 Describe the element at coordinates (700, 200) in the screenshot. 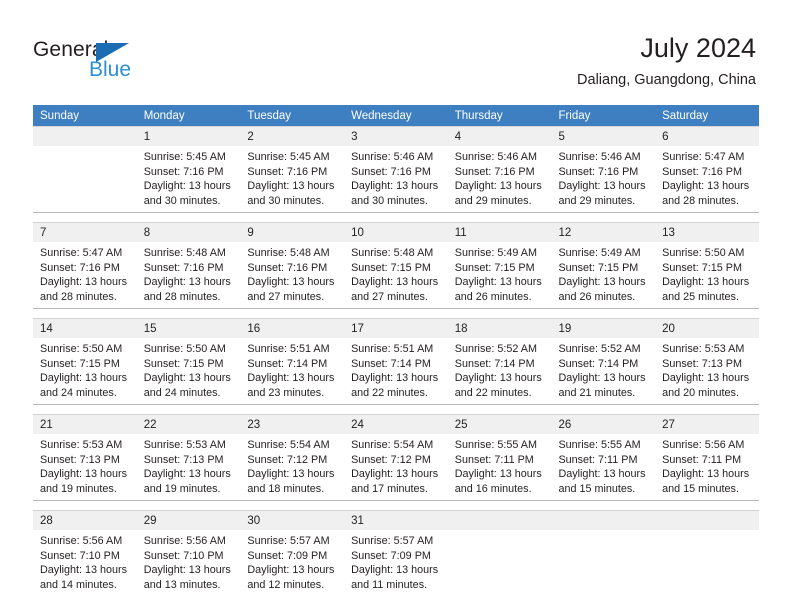

I see `daylight-text-cont: and 28 minutes.` at that location.